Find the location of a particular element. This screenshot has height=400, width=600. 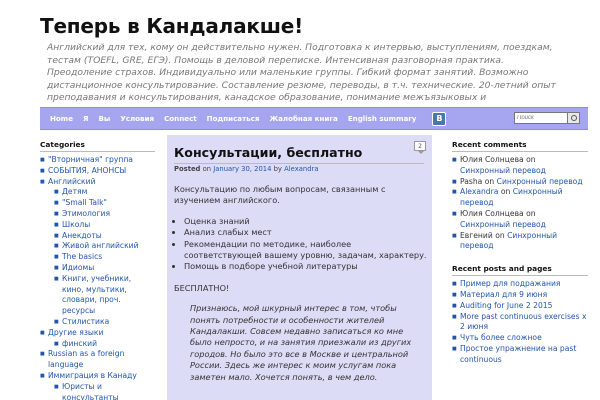

recent-comment-item: Pasha on Синхронный перевод is located at coordinates (520, 182).